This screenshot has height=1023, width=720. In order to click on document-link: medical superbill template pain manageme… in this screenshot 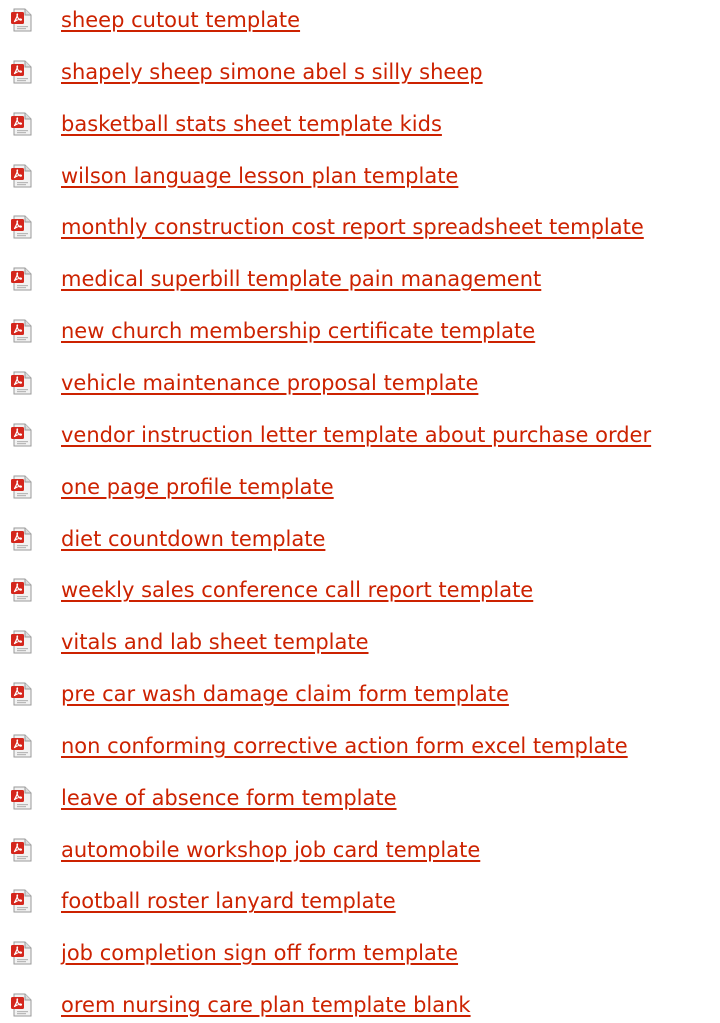, I will do `click(301, 279)`.